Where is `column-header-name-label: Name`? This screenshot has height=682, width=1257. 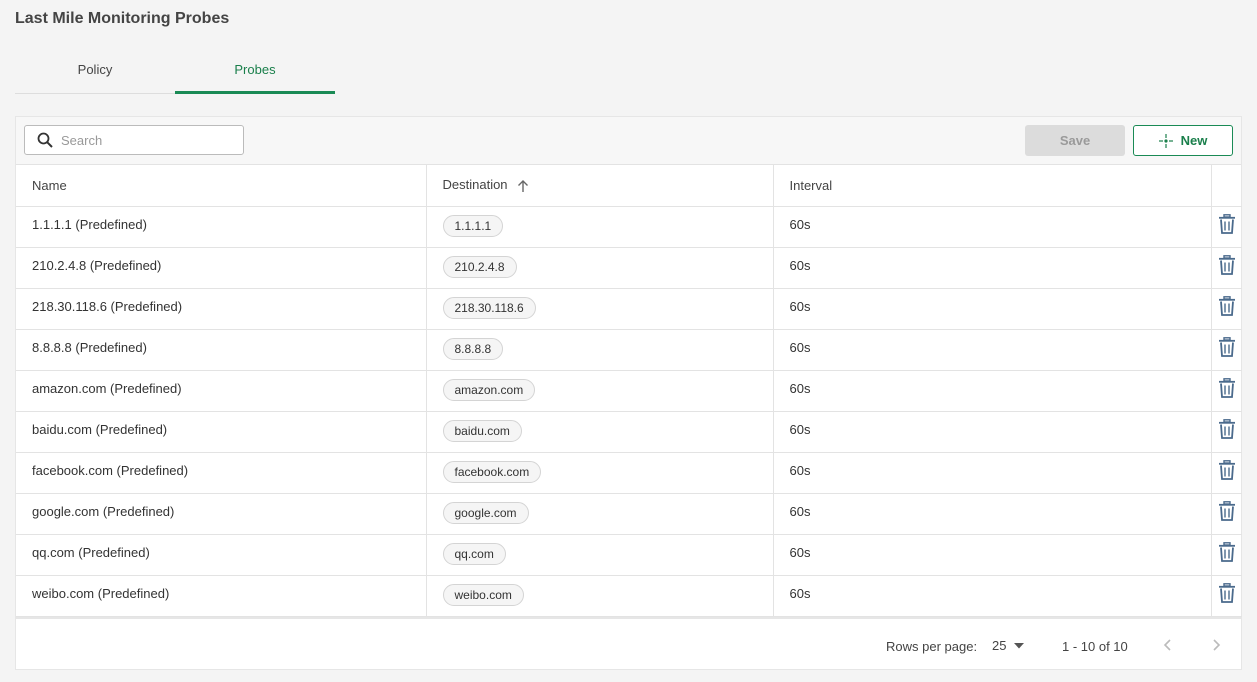 column-header-name-label: Name is located at coordinates (49, 185).